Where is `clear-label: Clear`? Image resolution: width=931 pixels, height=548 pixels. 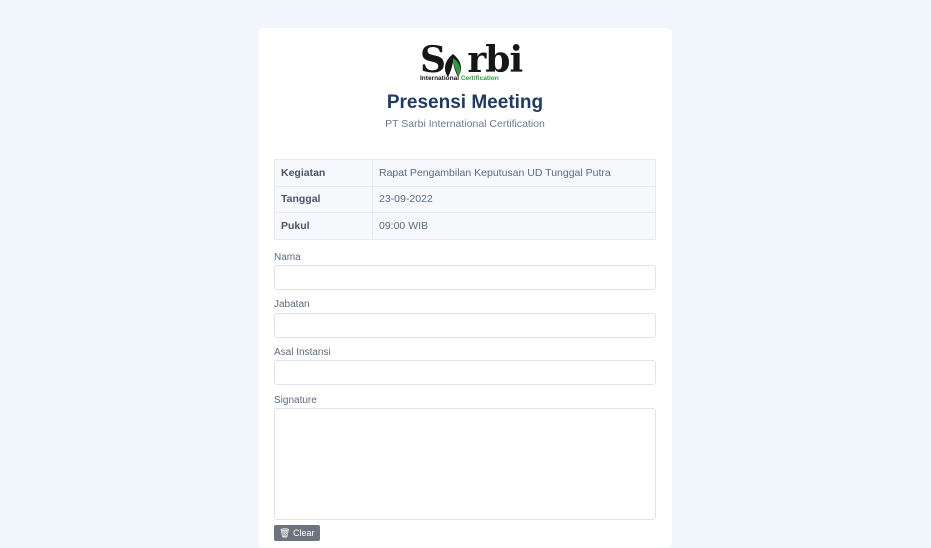 clear-label: Clear is located at coordinates (303, 533).